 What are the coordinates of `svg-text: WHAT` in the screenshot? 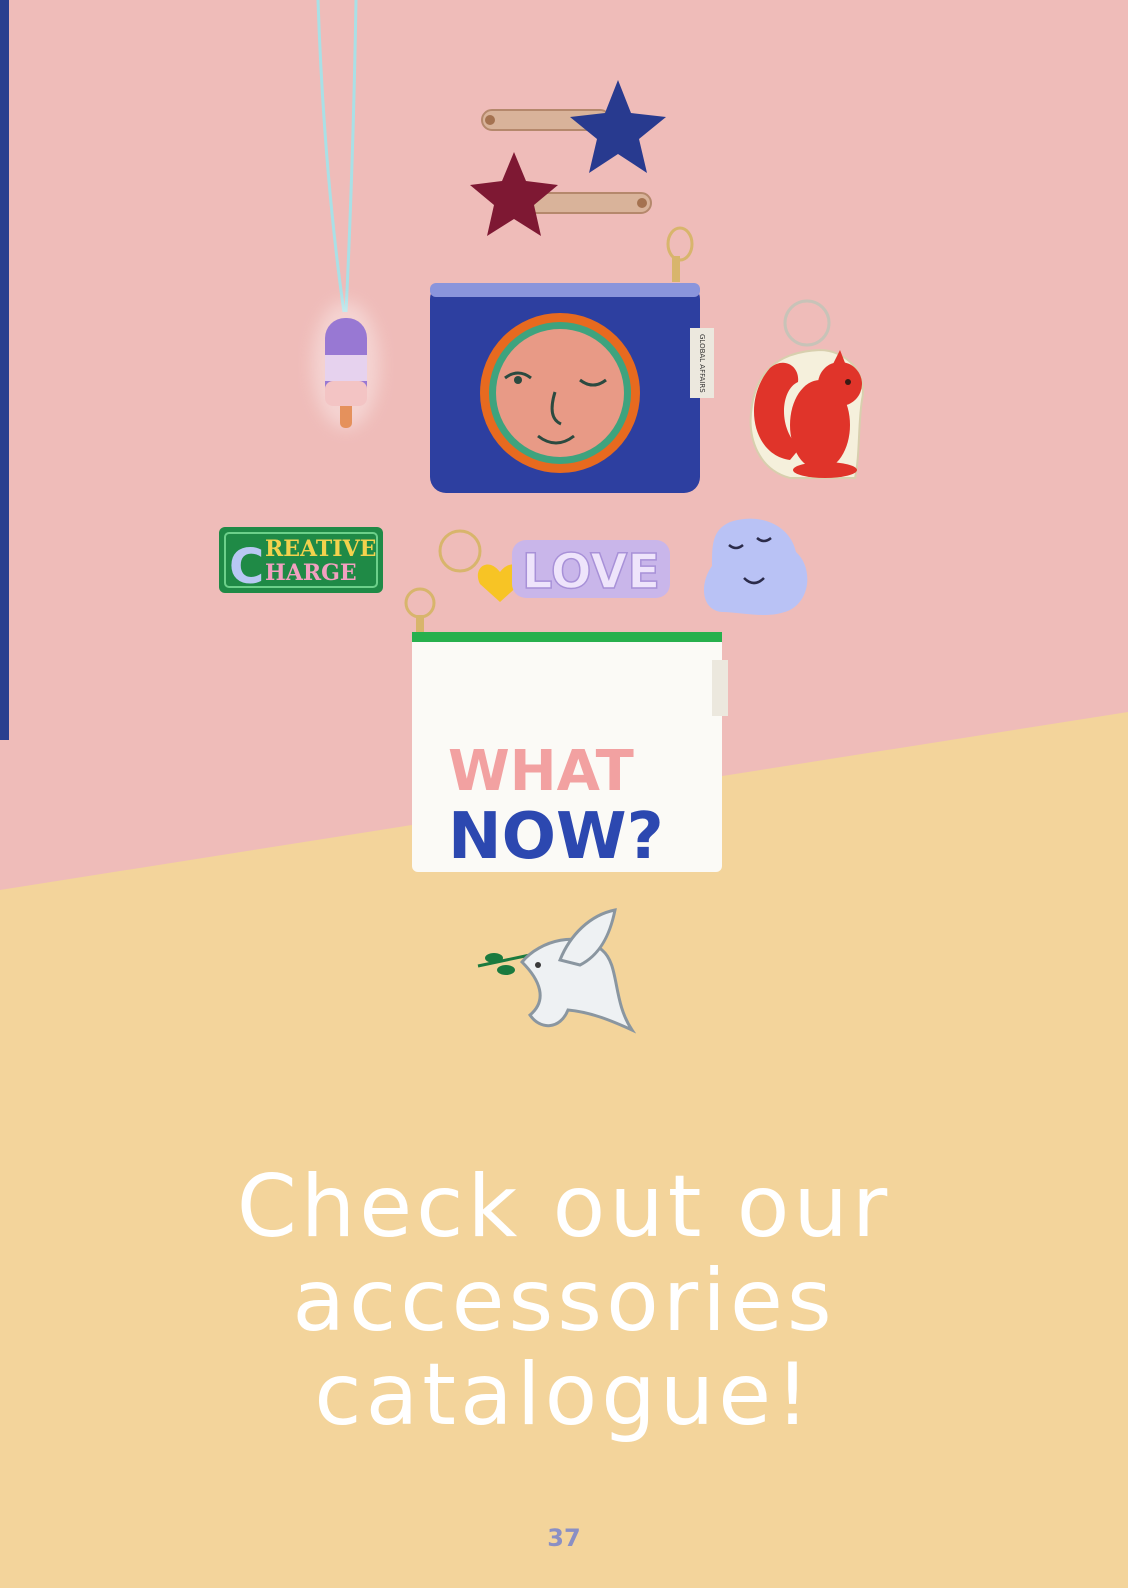 It's located at (541, 771).